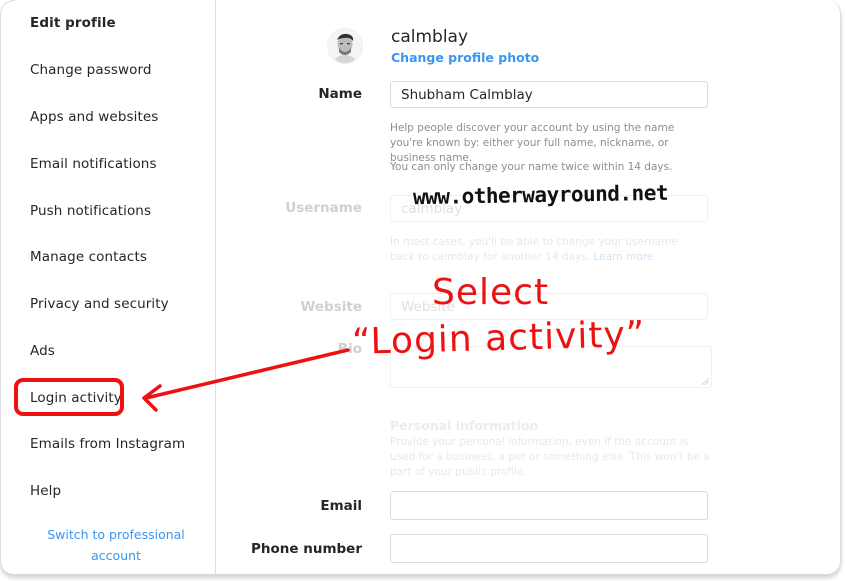 The height and width of the screenshot is (581, 845). I want to click on sidebar-item-apps-websites: Apps and websites, so click(94, 117).